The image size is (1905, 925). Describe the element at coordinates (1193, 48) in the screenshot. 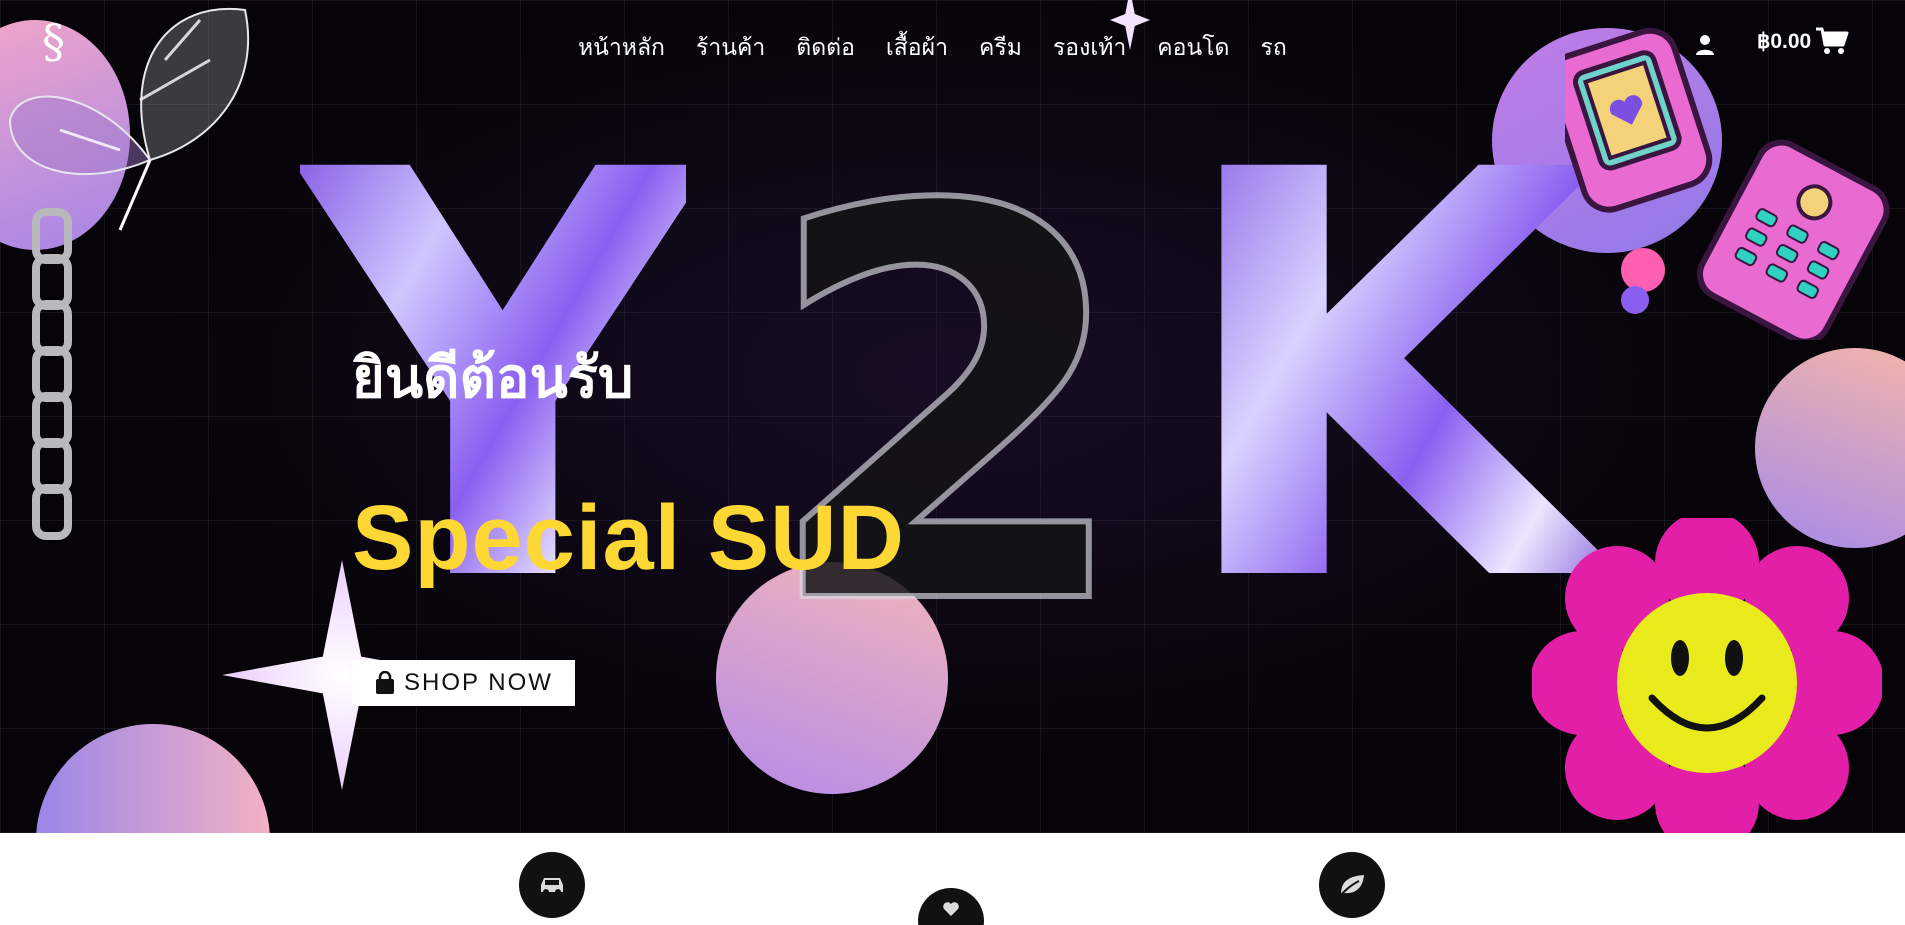

I see `nav-item-condo: คอนโด` at that location.